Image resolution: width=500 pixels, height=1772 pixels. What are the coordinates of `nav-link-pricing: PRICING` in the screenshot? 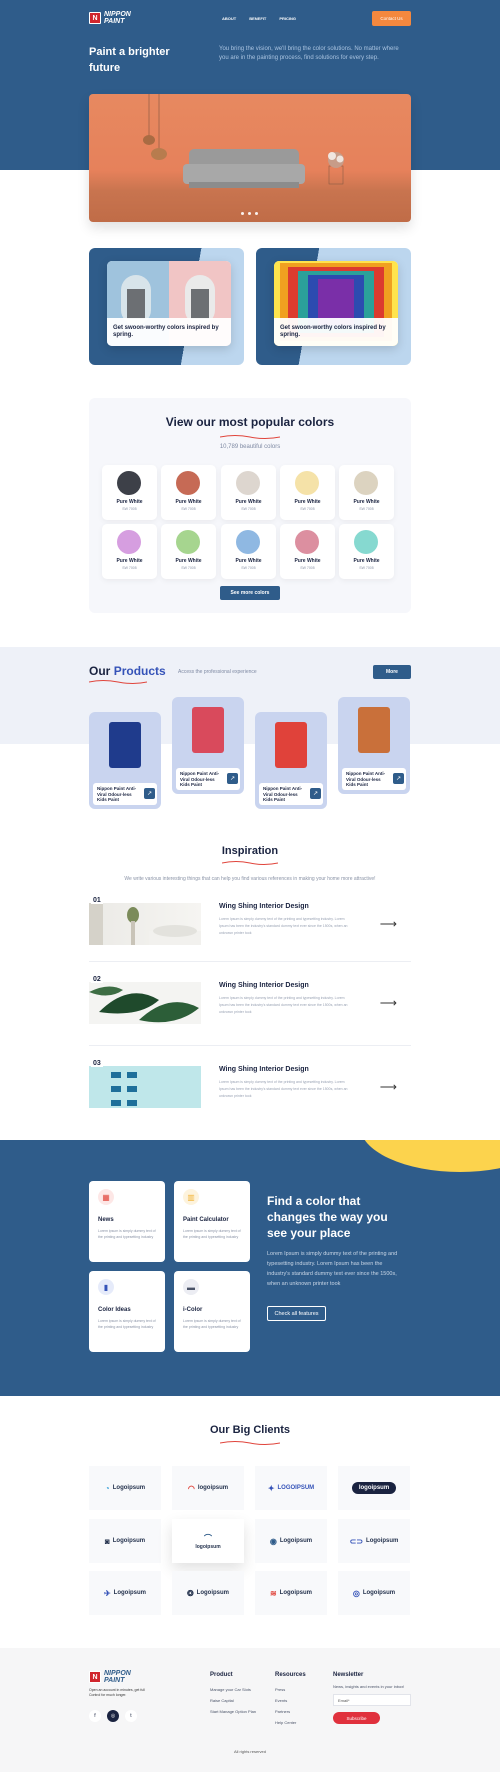 It's located at (287, 18).